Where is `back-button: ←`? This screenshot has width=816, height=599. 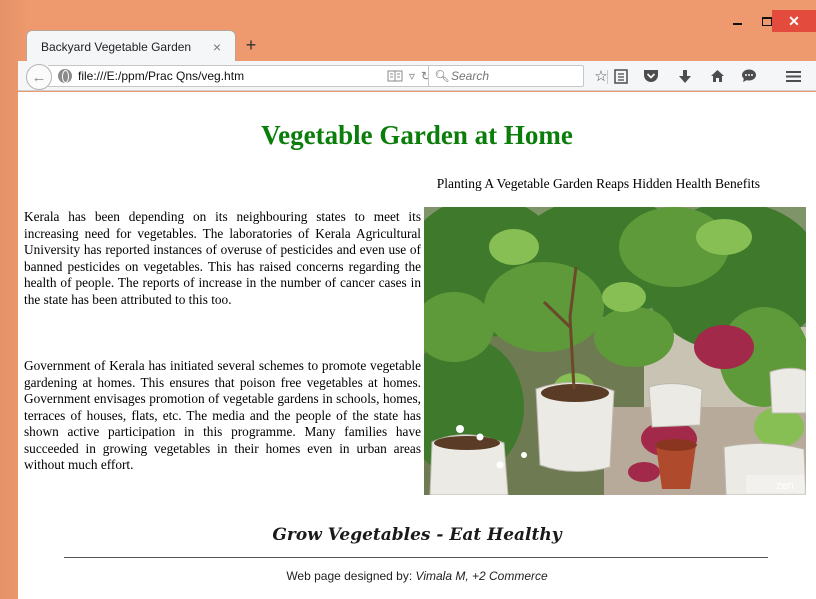 back-button: ← is located at coordinates (39, 77).